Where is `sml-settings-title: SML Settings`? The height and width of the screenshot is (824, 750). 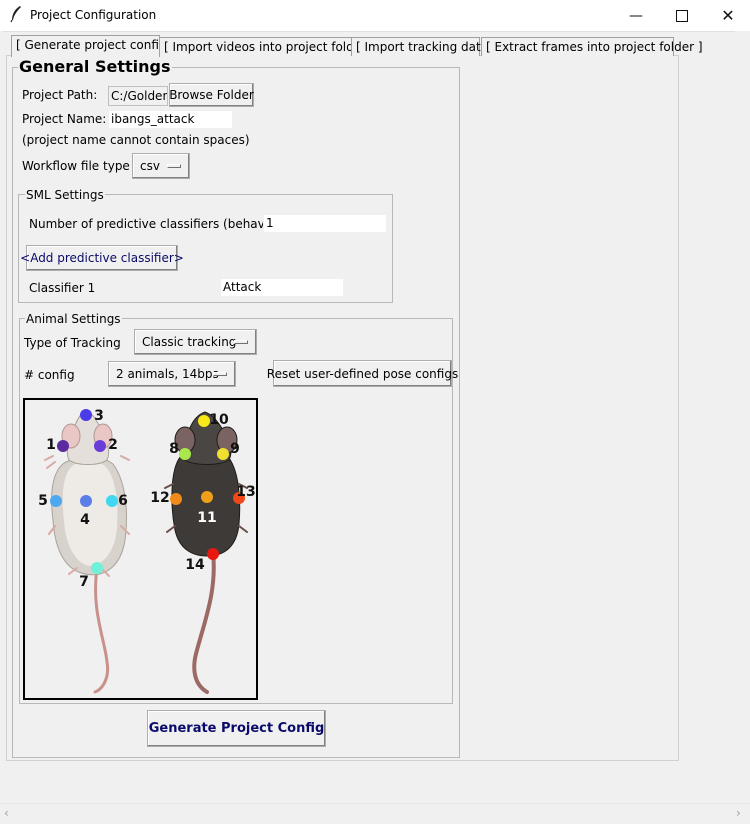
sml-settings-title: SML Settings is located at coordinates (65, 195).